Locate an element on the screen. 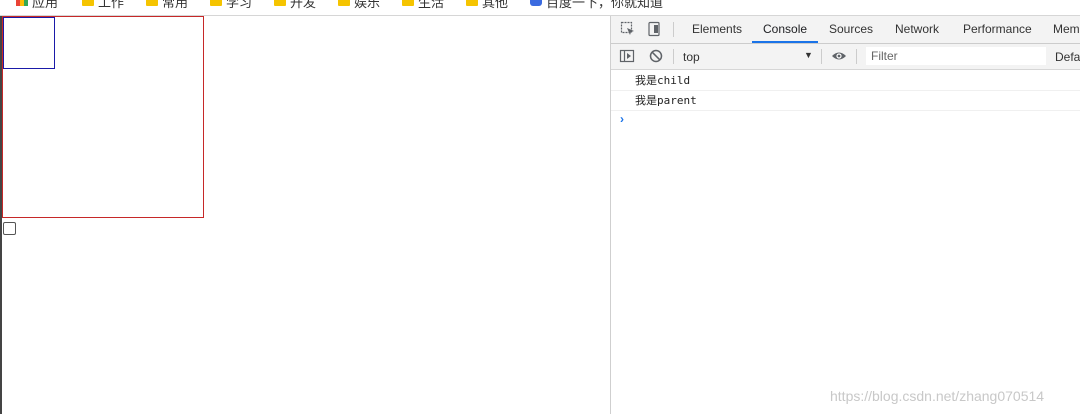 This screenshot has height=414, width=1080. console-toolbar: top ▼ Defa is located at coordinates (845, 57).